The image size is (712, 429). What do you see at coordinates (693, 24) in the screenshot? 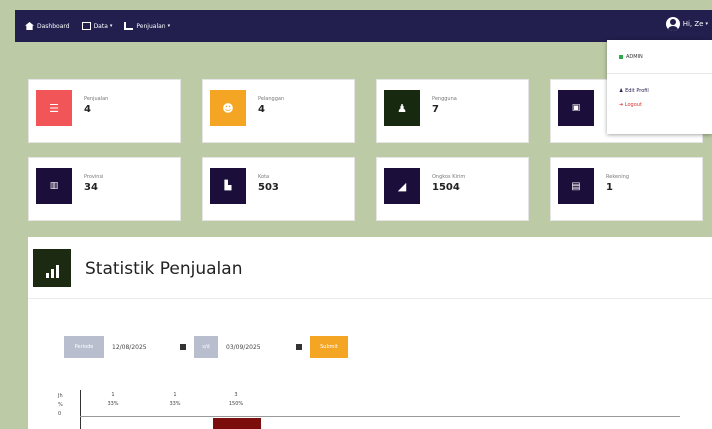
I see `user-greeting: Hi, Ze` at bounding box center [693, 24].